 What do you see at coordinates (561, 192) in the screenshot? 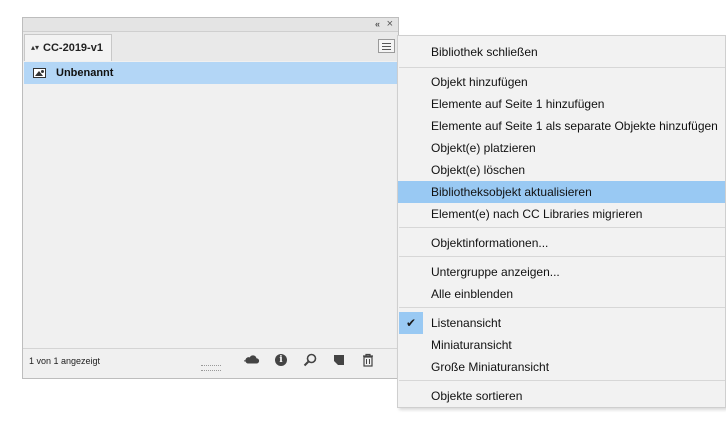
I see `menu-item-update-library-object: Bibliotheksobjekt aktualisieren` at bounding box center [561, 192].